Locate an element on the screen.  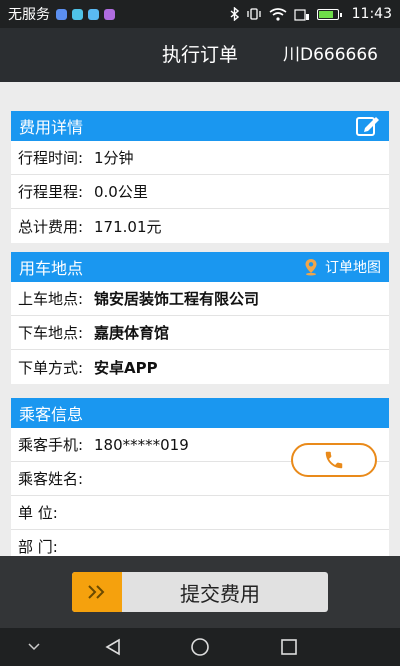
clock: 11:43 is located at coordinates (371, 14).